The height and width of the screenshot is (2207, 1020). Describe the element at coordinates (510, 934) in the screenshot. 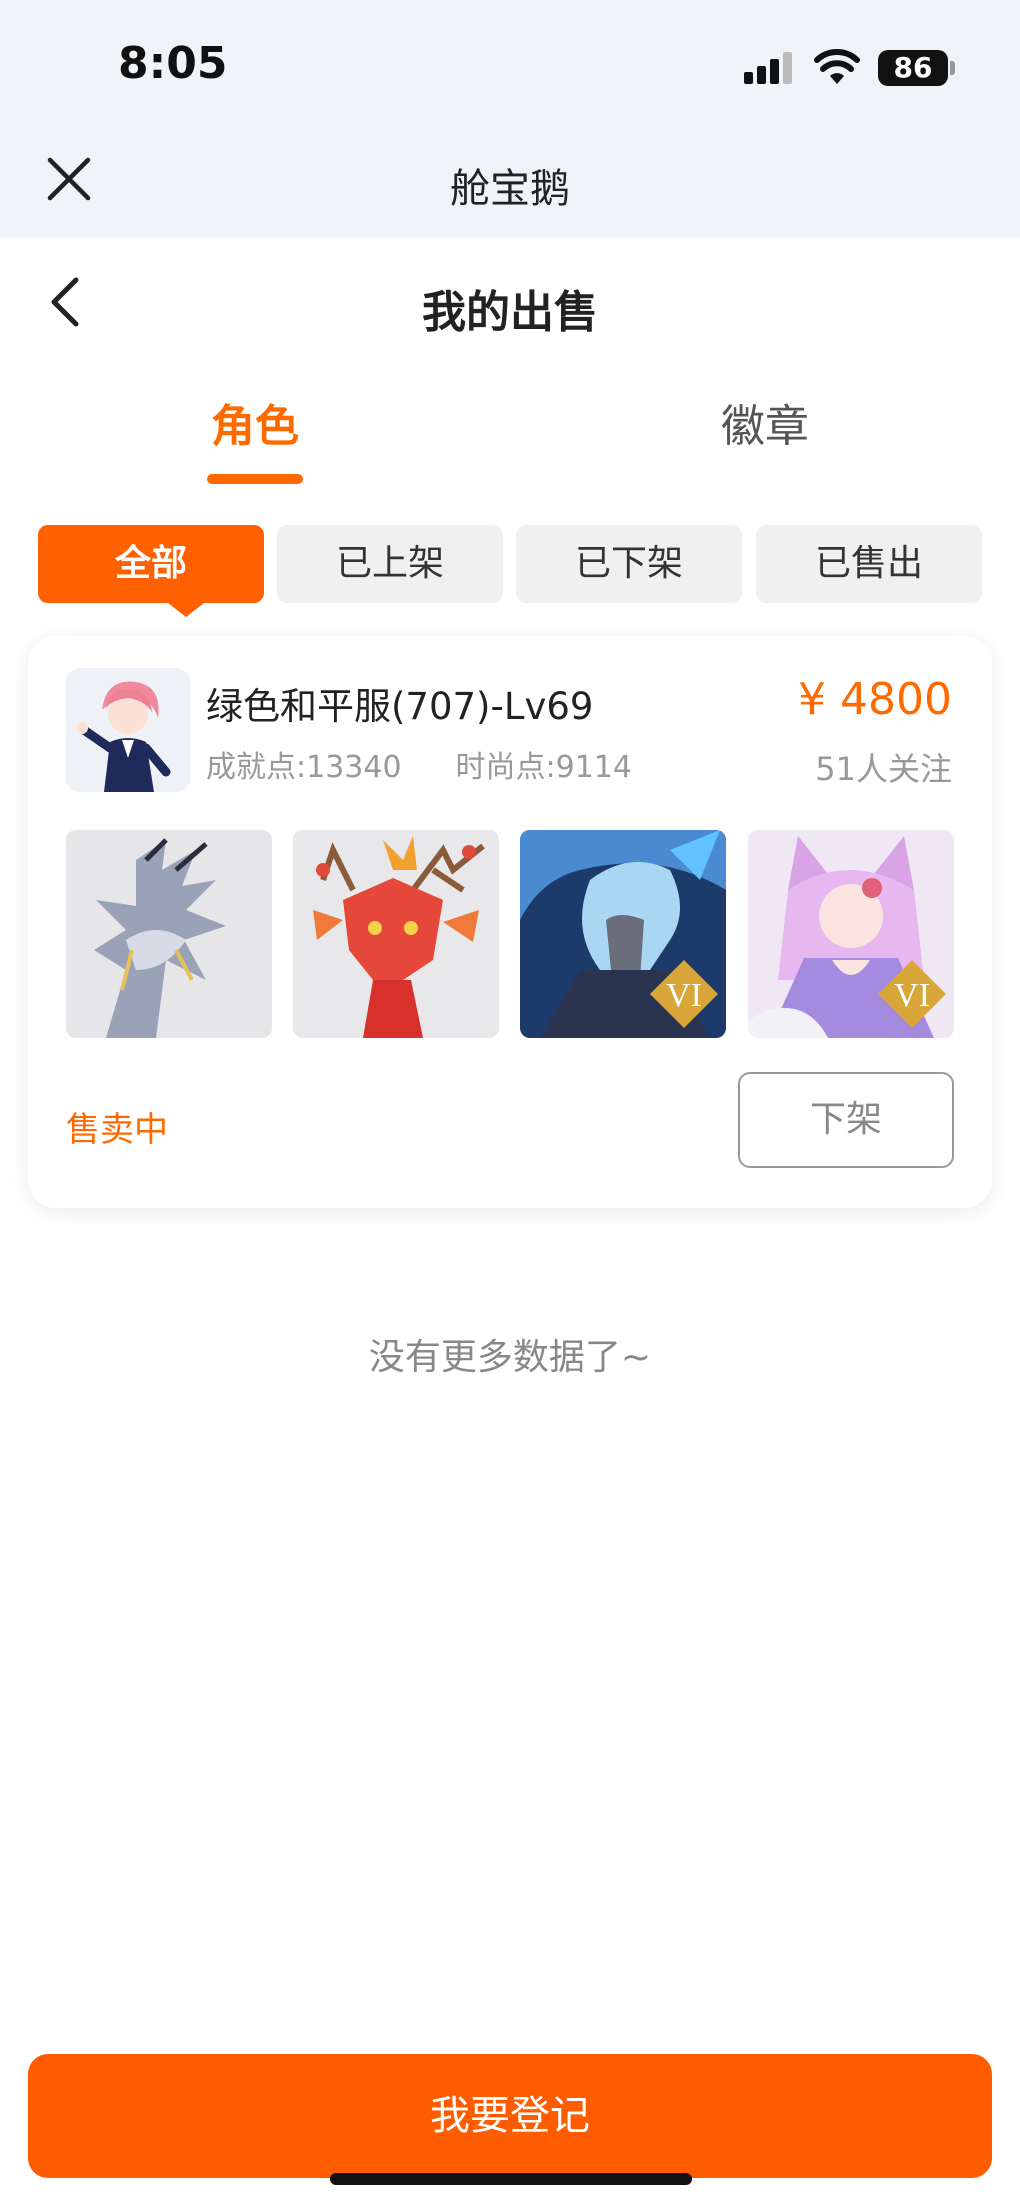

I see `skin-thumbnails: VI VI` at that location.